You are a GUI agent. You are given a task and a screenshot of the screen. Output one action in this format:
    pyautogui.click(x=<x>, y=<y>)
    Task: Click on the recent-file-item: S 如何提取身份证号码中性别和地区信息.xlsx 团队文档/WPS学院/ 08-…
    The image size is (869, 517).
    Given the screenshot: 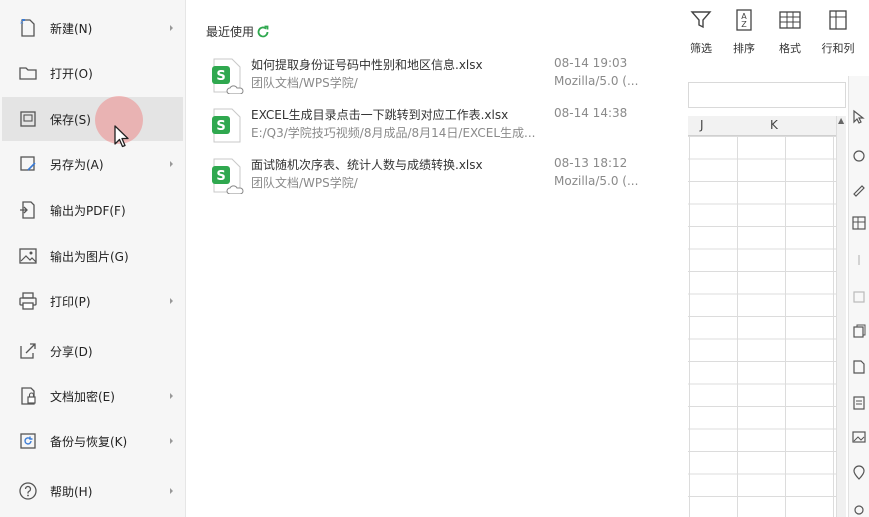 What is the action you would take?
    pyautogui.click(x=426, y=79)
    